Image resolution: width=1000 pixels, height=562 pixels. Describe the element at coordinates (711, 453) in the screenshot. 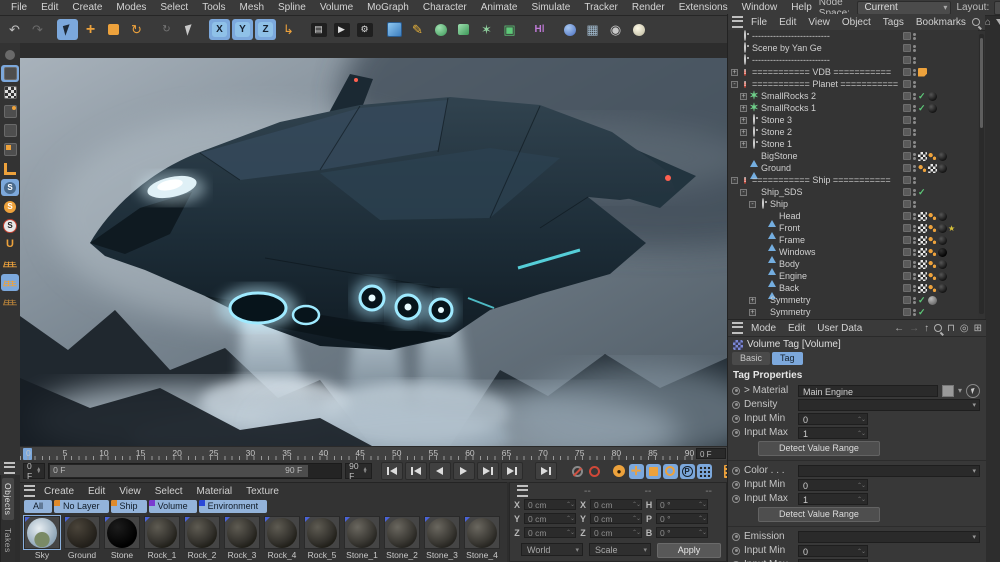

I see `current-frame-field: 0 F` at that location.